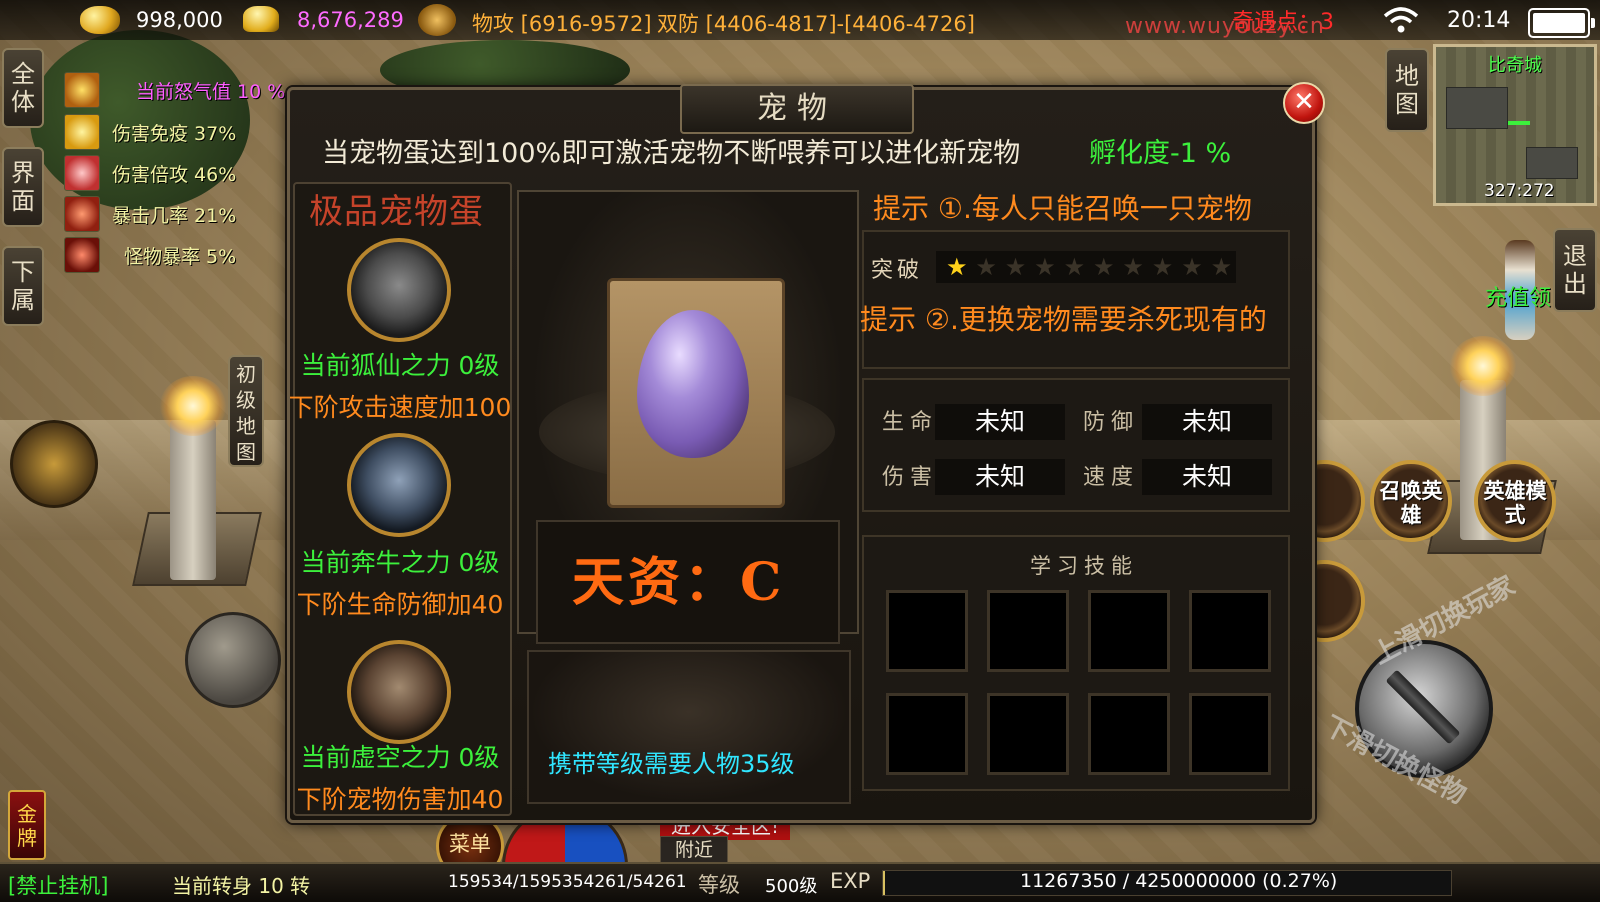 Image resolution: width=1600 pixels, height=902 pixels. Describe the element at coordinates (910, 422) in the screenshot. I see `stat-hp-label: 生命` at that location.